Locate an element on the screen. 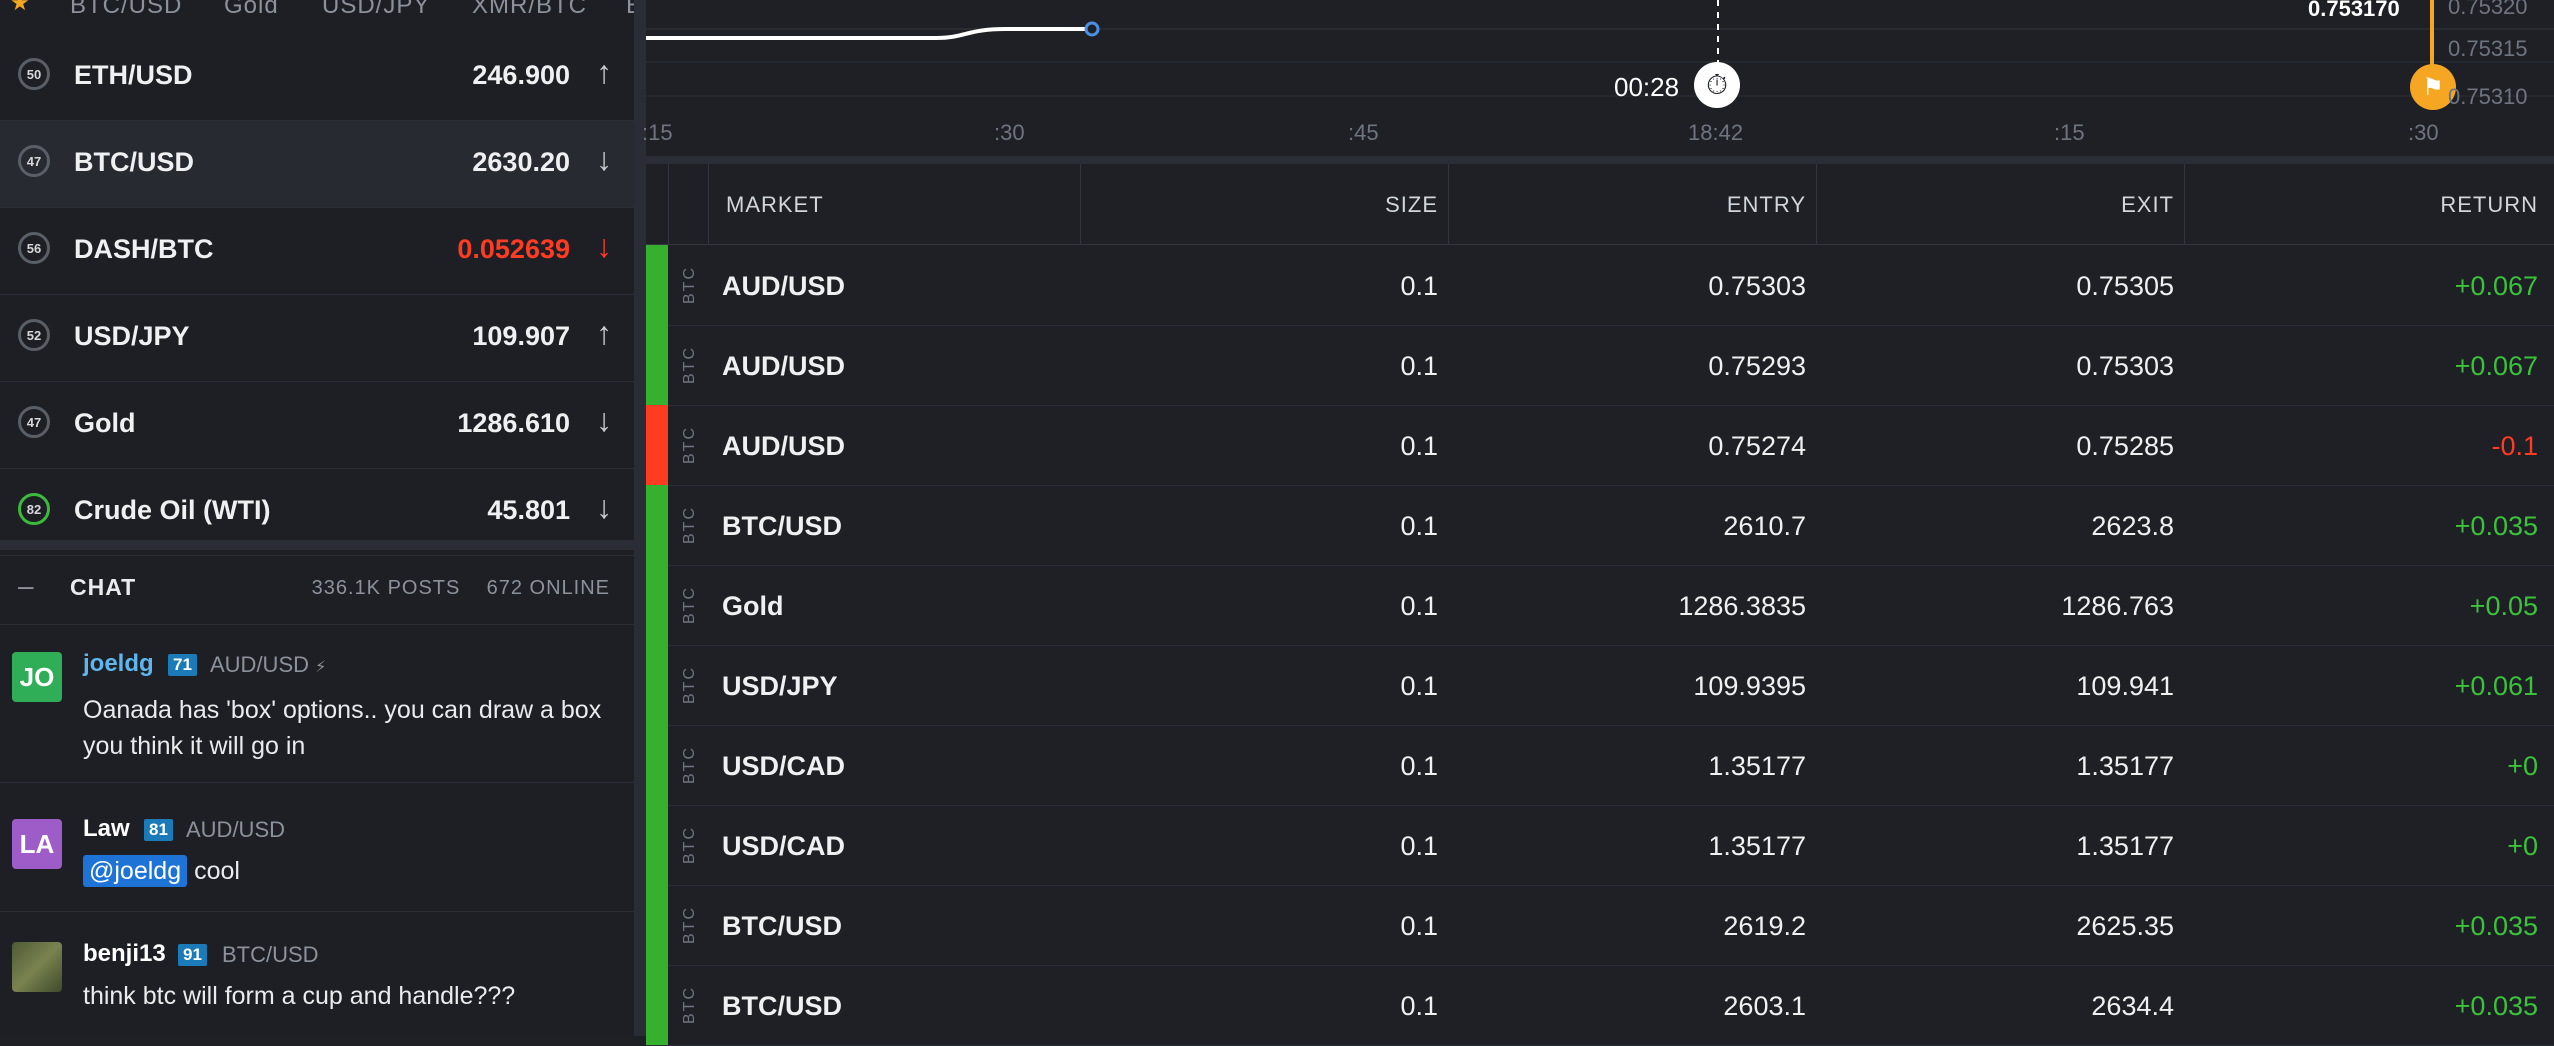 The image size is (2554, 1046). cell-exit: 2634.4 is located at coordinates (2132, 1006).